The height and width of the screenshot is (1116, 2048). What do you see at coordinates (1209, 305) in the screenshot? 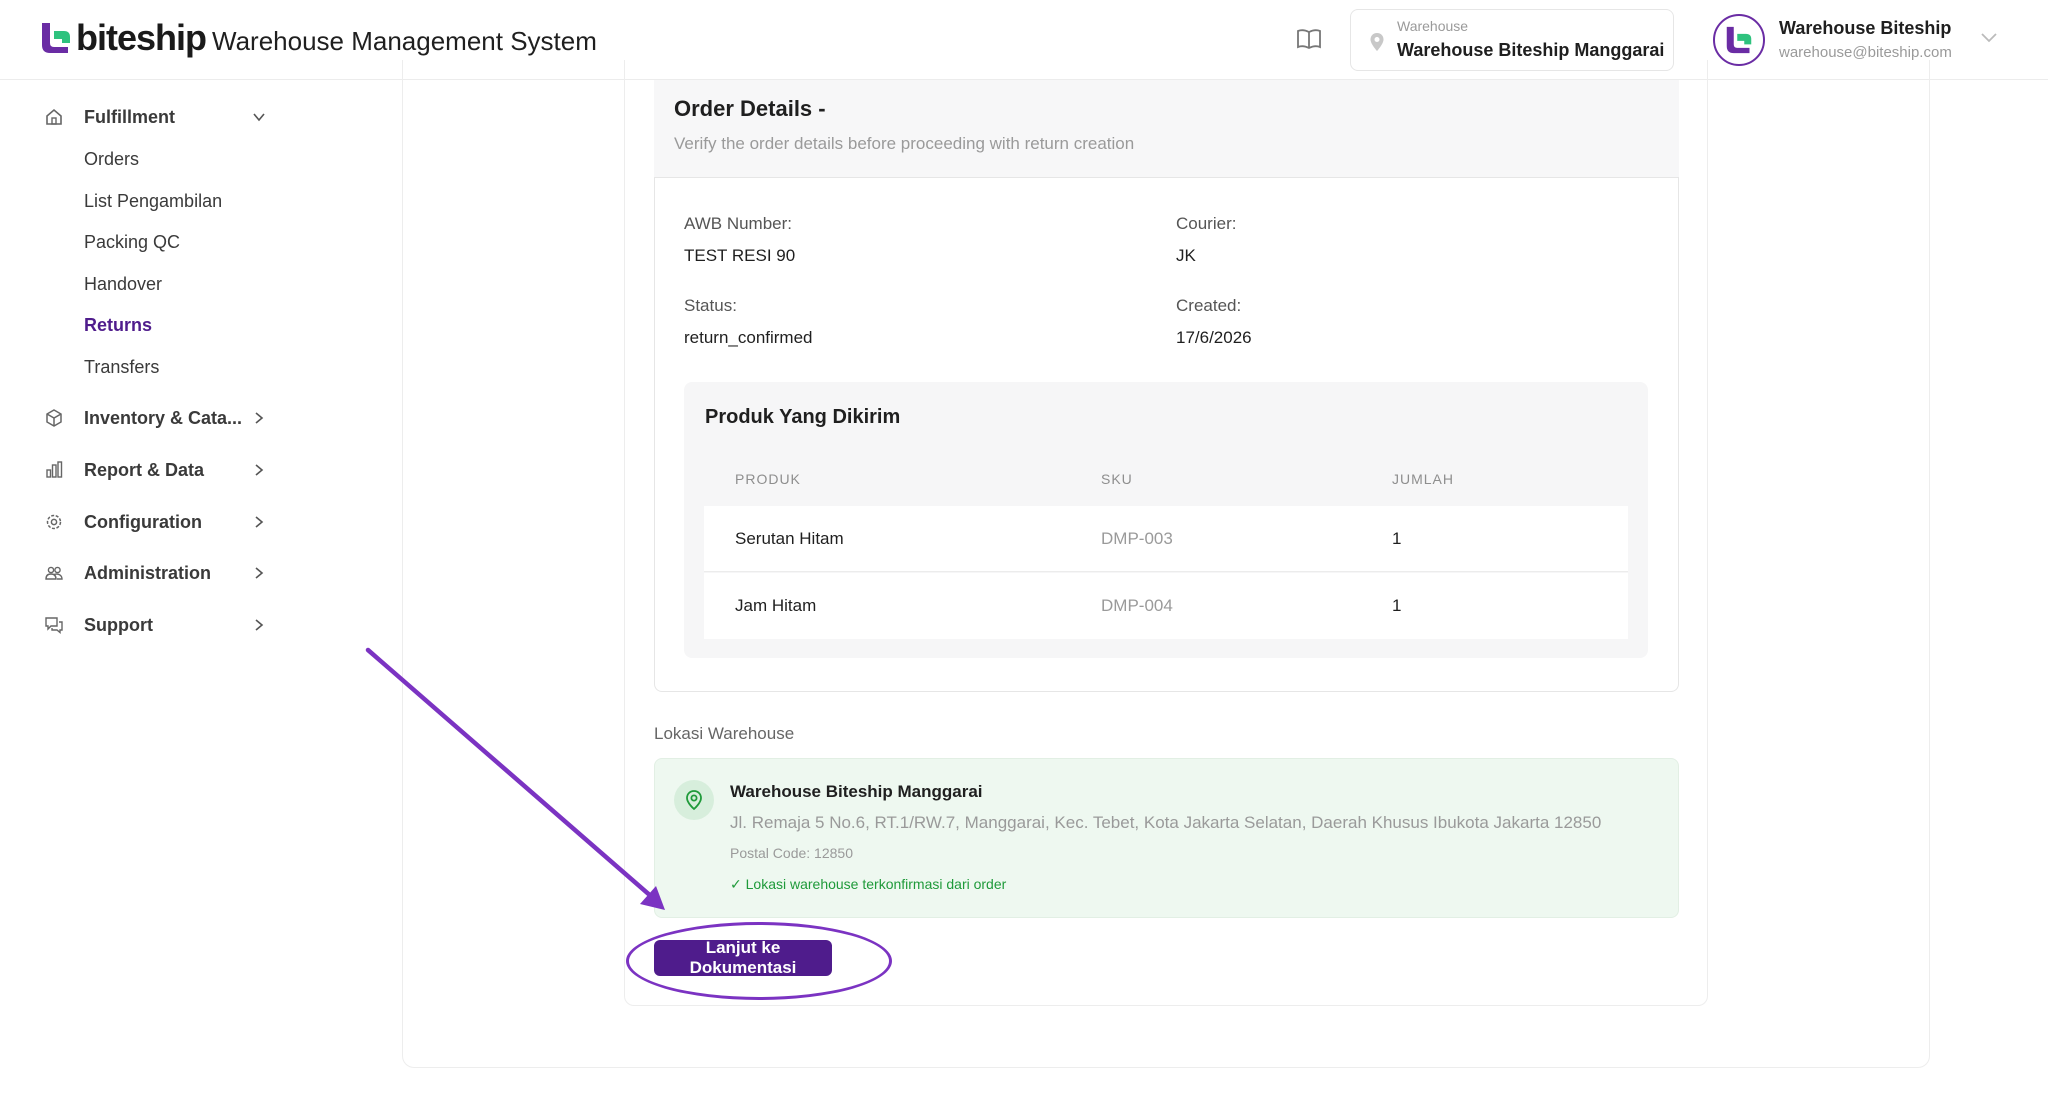
I see `created-label: Created:` at bounding box center [1209, 305].